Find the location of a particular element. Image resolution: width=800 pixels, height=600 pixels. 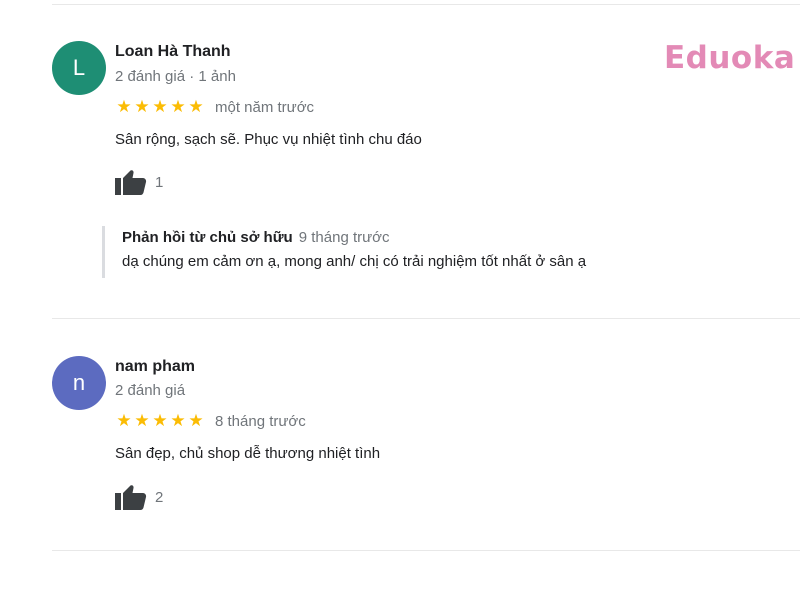

avatar-letter: L is located at coordinates (79, 67).